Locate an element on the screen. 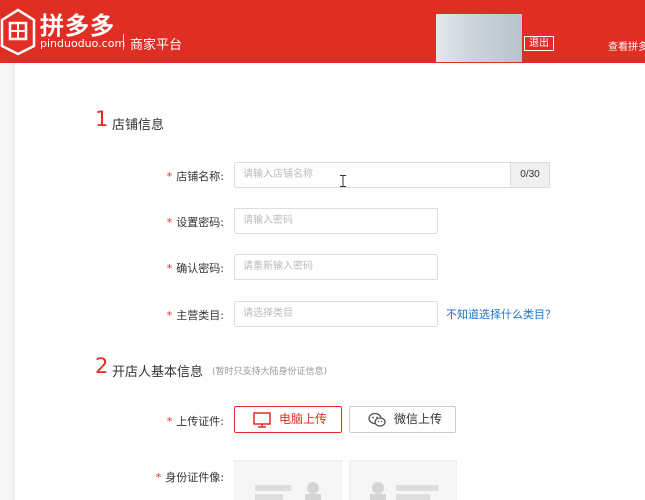  id-back-placeholder is located at coordinates (403, 480).